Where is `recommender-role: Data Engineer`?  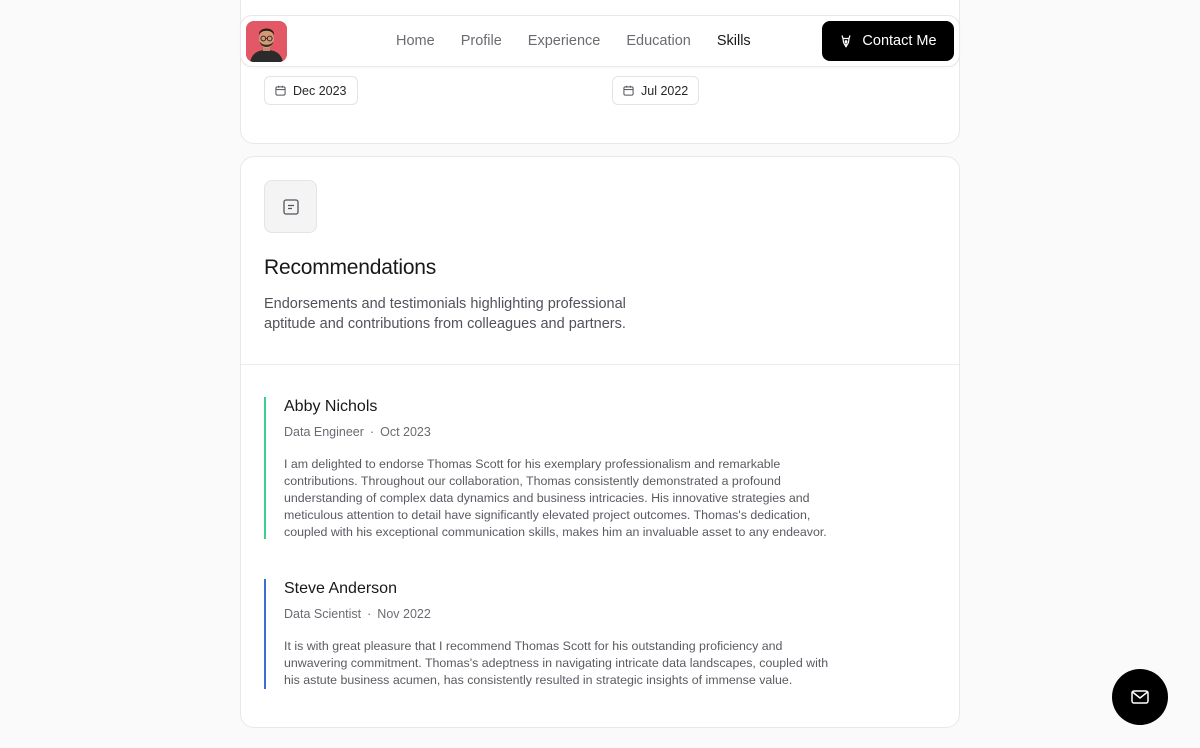 recommender-role: Data Engineer is located at coordinates (324, 432).